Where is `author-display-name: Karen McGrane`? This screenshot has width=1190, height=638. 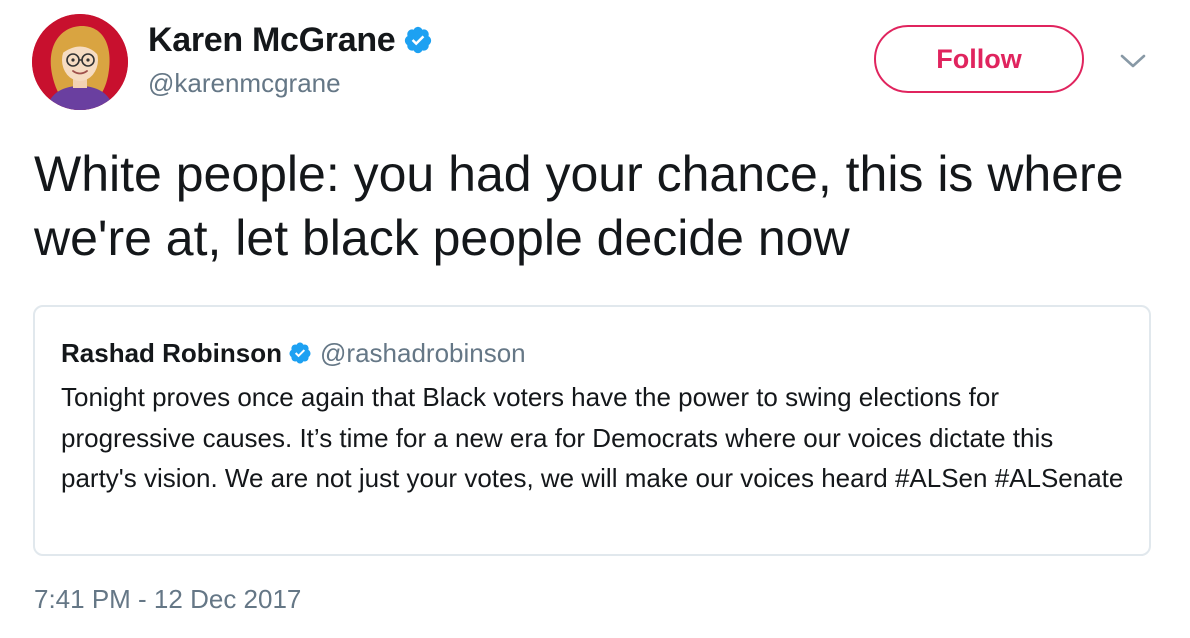 author-display-name: Karen McGrane is located at coordinates (272, 40).